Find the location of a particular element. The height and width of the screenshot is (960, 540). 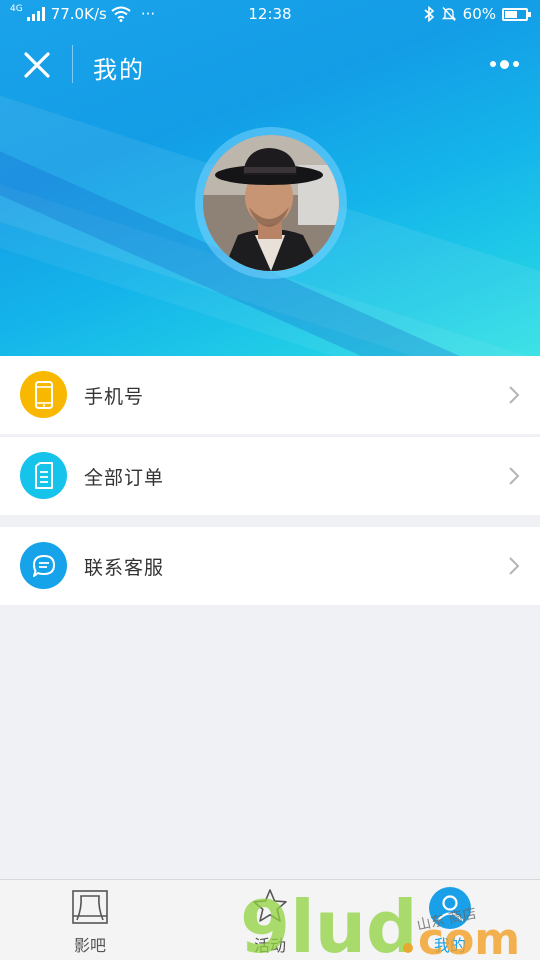

star-icon is located at coordinates (270, 905).